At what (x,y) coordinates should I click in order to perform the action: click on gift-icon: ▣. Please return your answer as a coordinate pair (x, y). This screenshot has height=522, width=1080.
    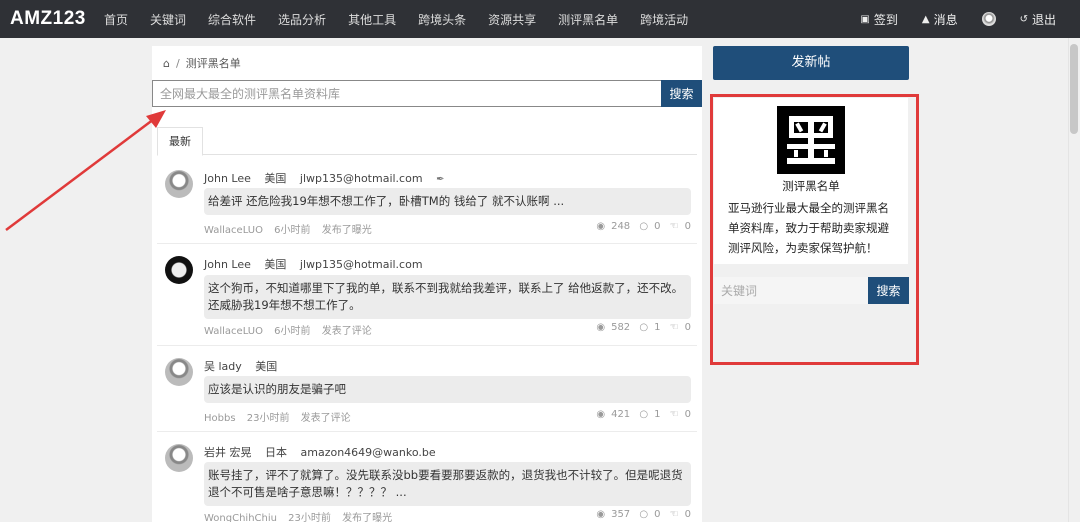
    Looking at the image, I should click on (865, 19).